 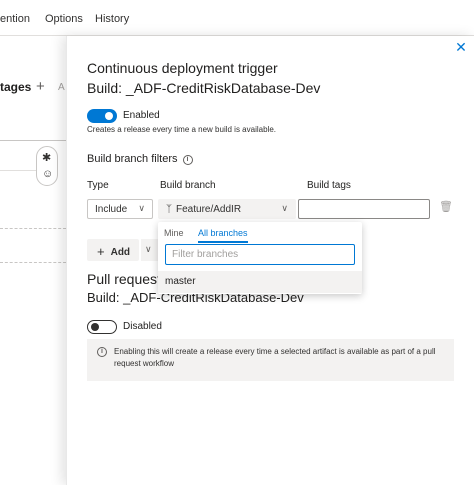 What do you see at coordinates (102, 116) in the screenshot?
I see `enabled-toggle` at bounding box center [102, 116].